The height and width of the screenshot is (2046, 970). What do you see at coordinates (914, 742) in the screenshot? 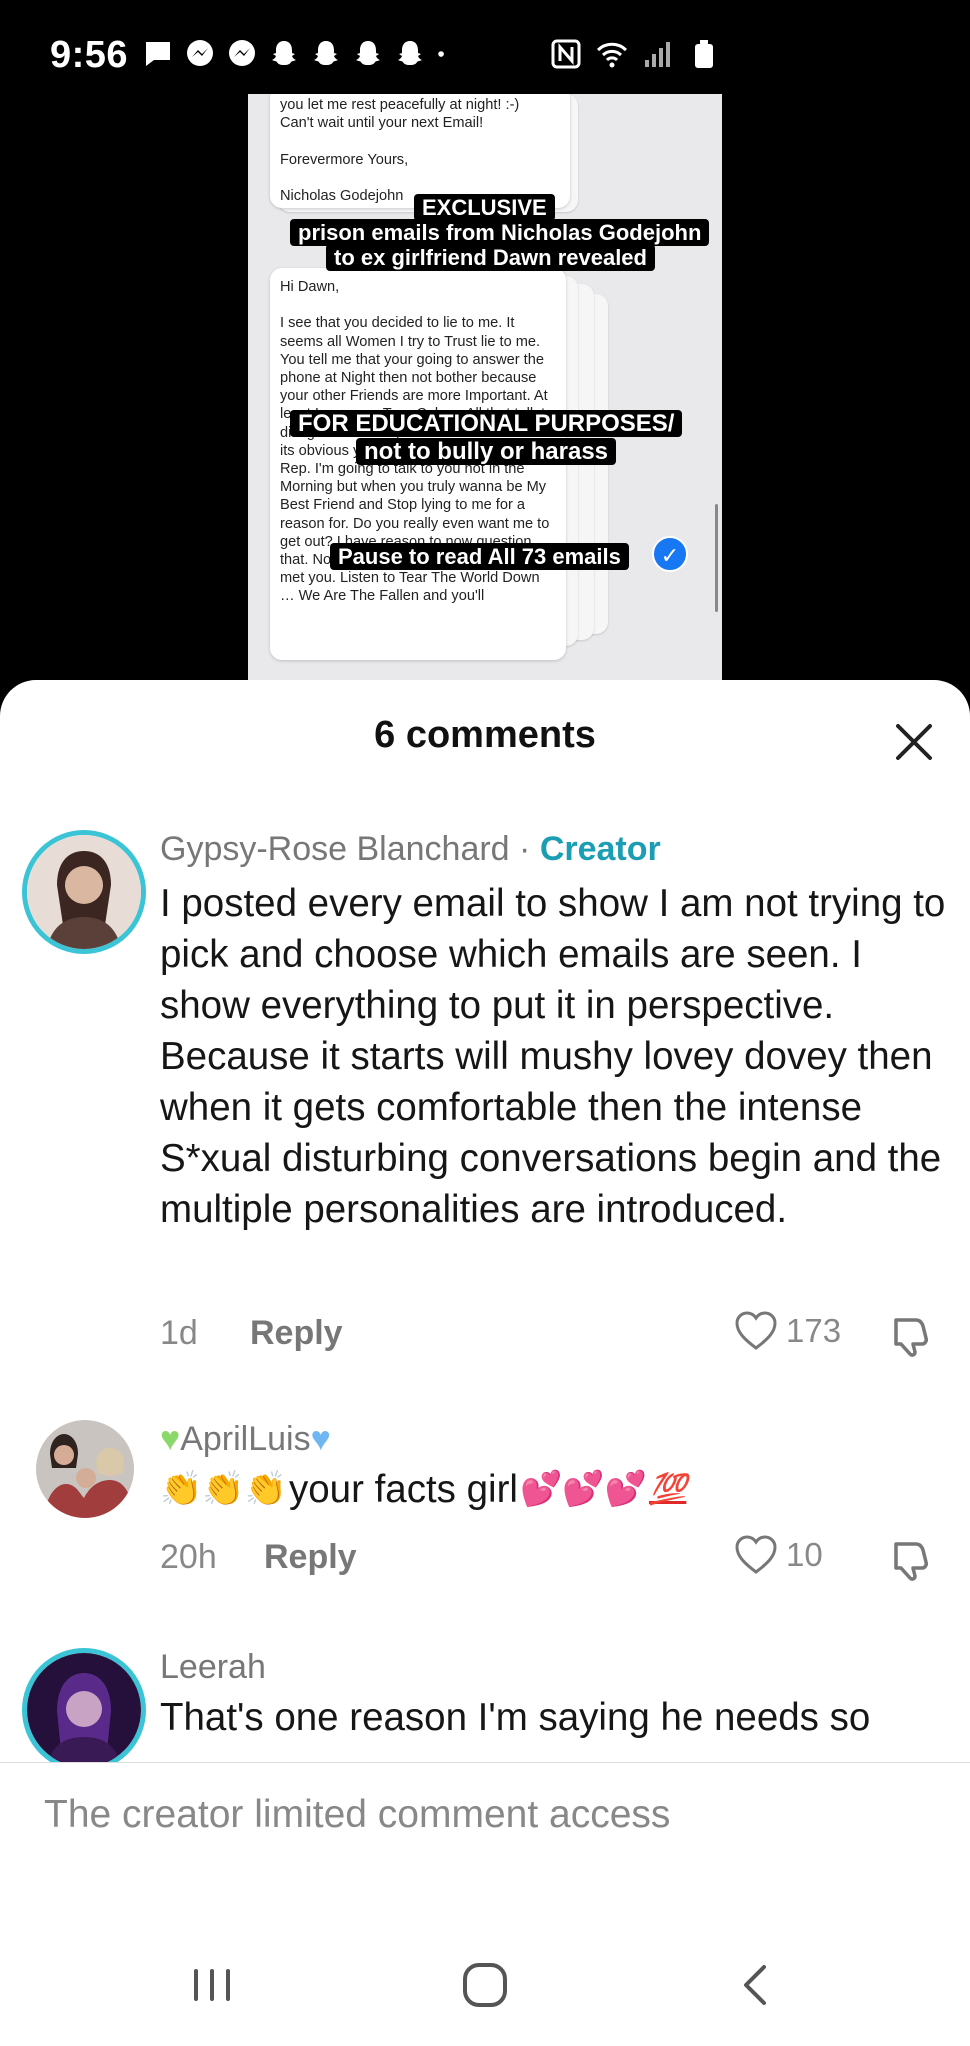
I see `close-icon` at bounding box center [914, 742].